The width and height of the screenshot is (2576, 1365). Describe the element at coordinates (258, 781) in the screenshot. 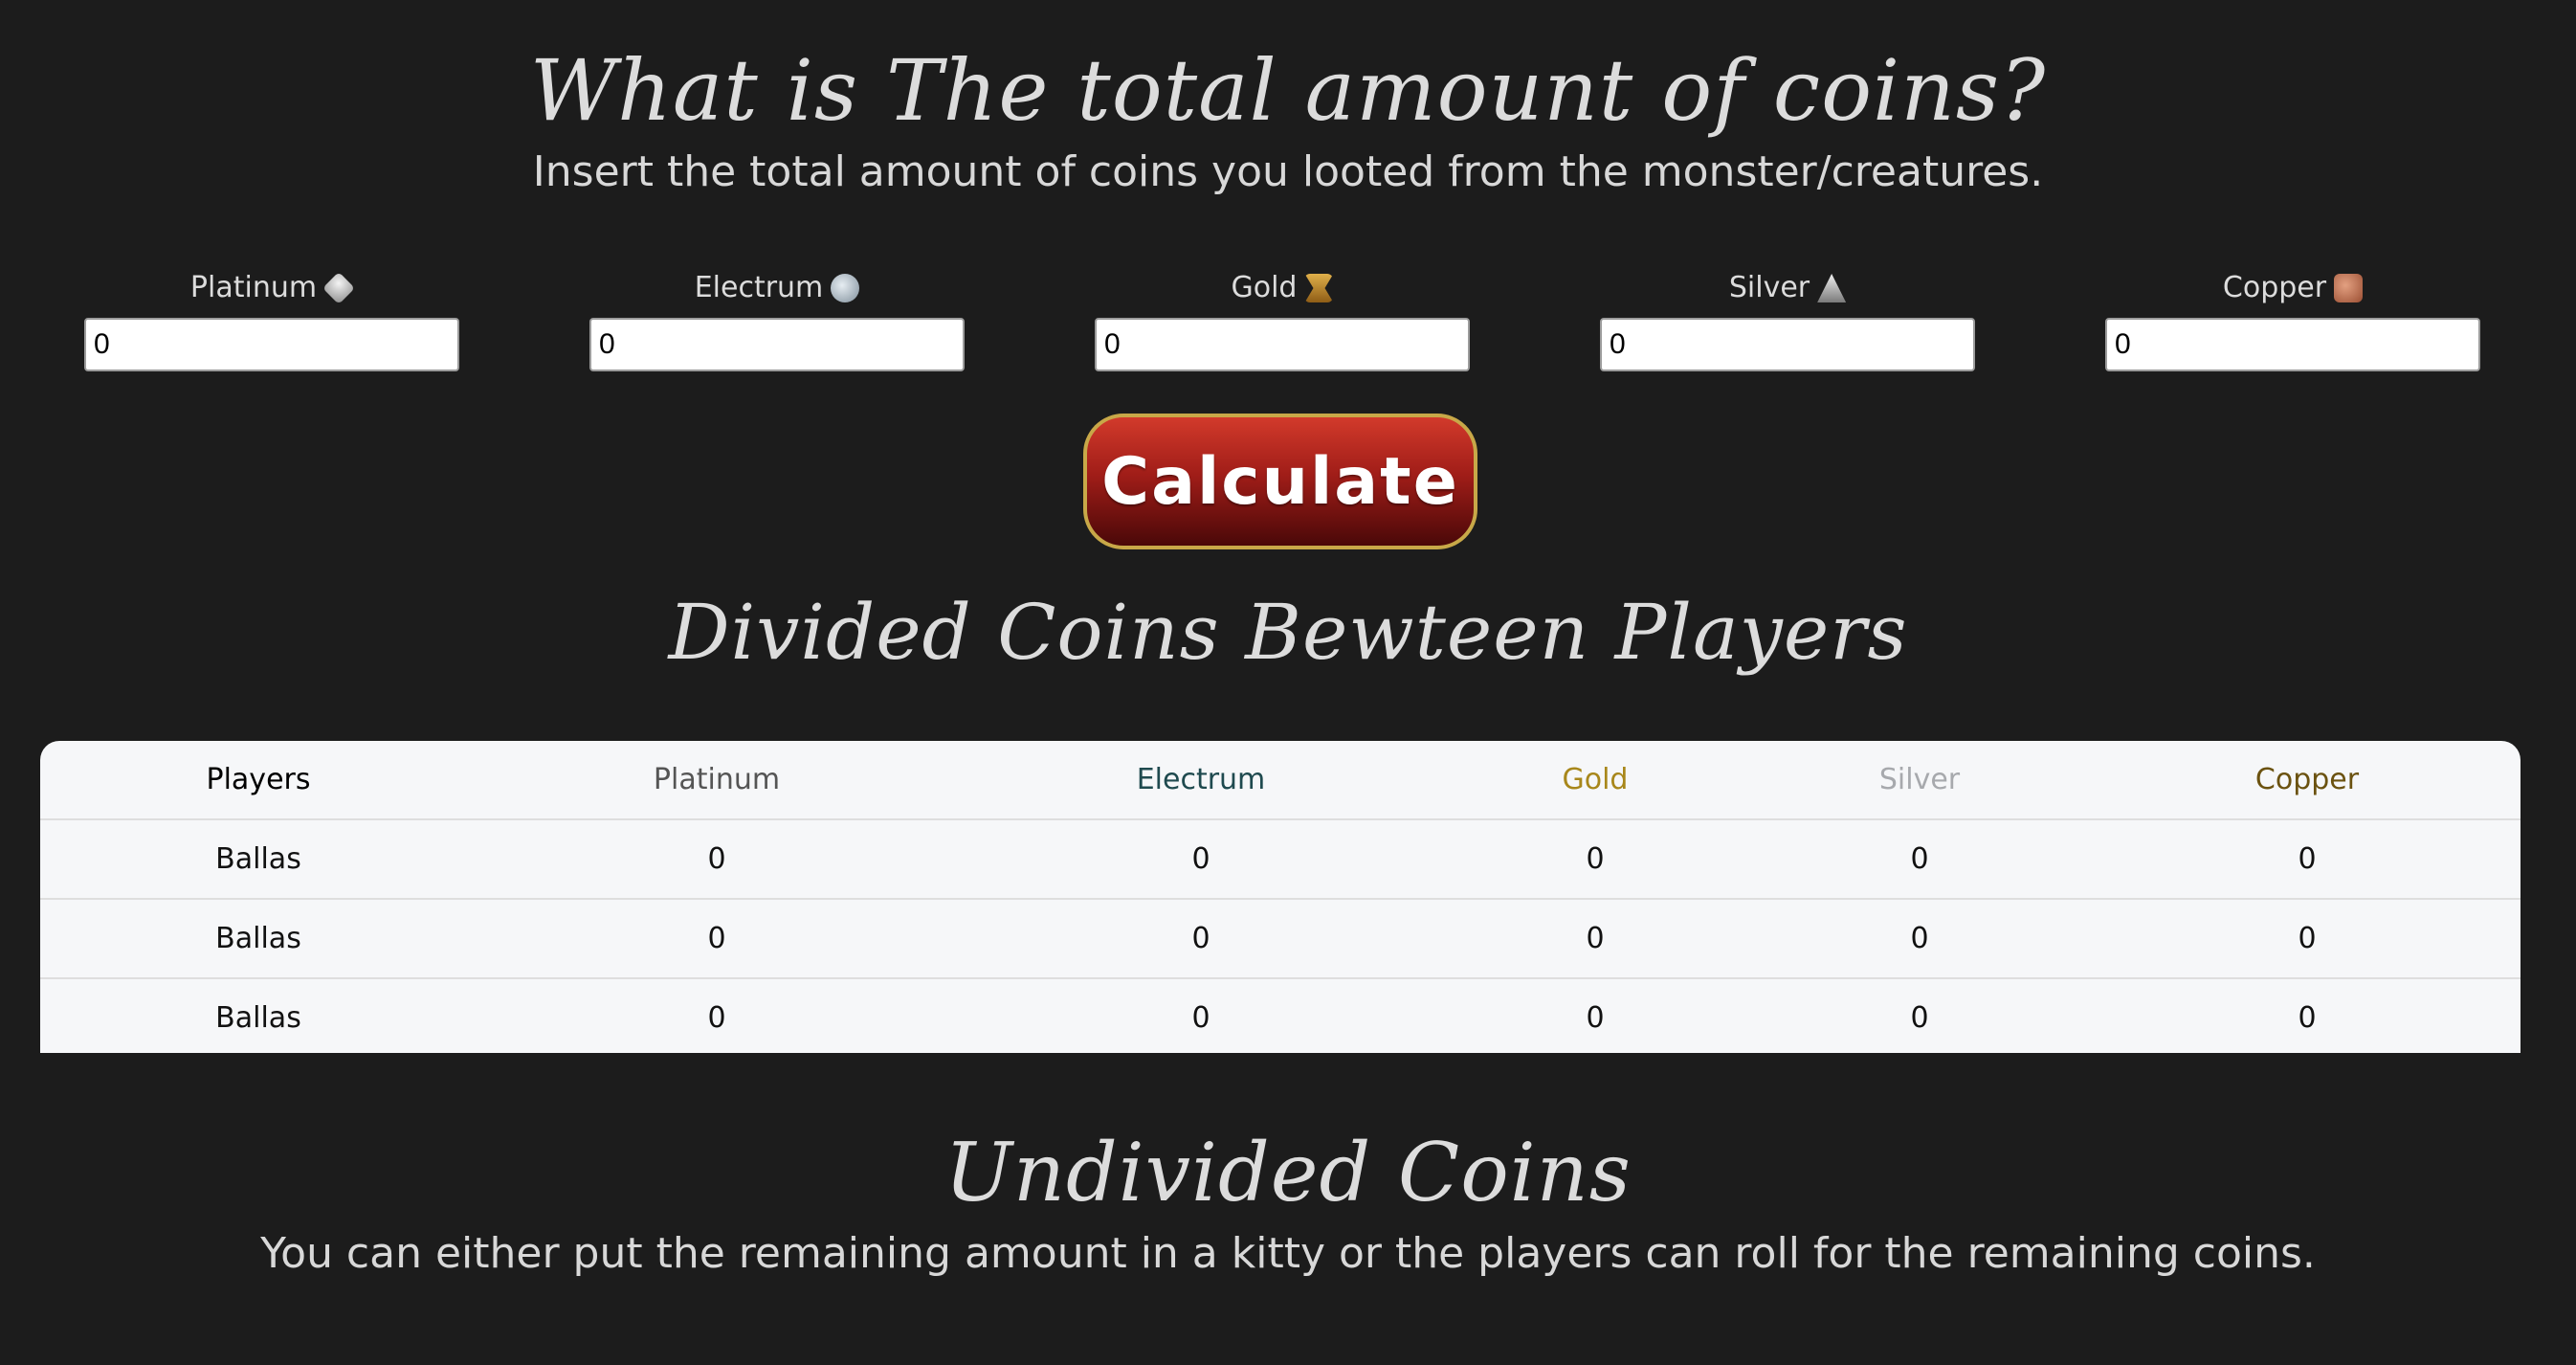

I see `header-players: Players` at that location.